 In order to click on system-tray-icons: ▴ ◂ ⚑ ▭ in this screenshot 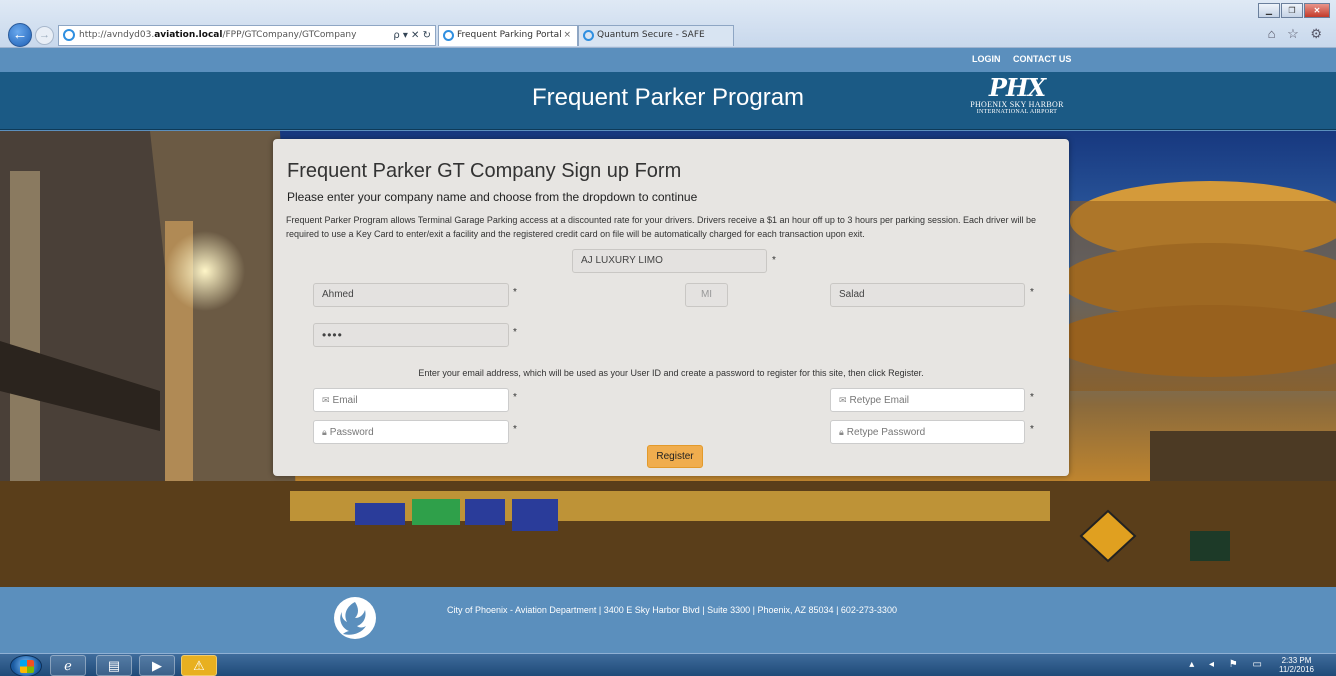, I will do `click(1228, 664)`.